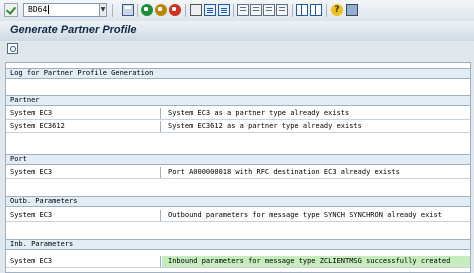  I want to click on section-title: Inb. Parameters, so click(42, 244).